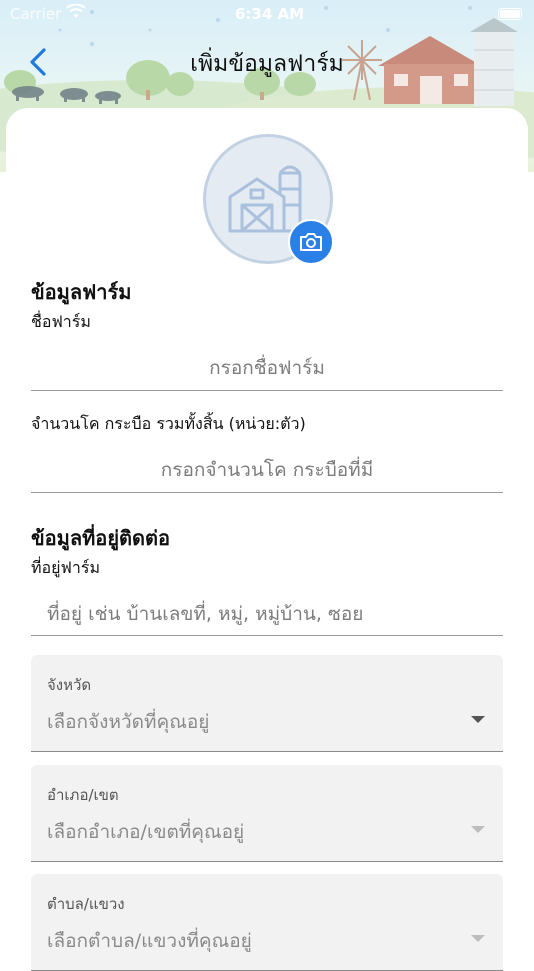 This screenshot has width=534, height=971. Describe the element at coordinates (267, 922) in the screenshot. I see `subdistrict-select: ตำบล/แขวง เลือกตำบล/แขวงที่คุณอยู่` at that location.